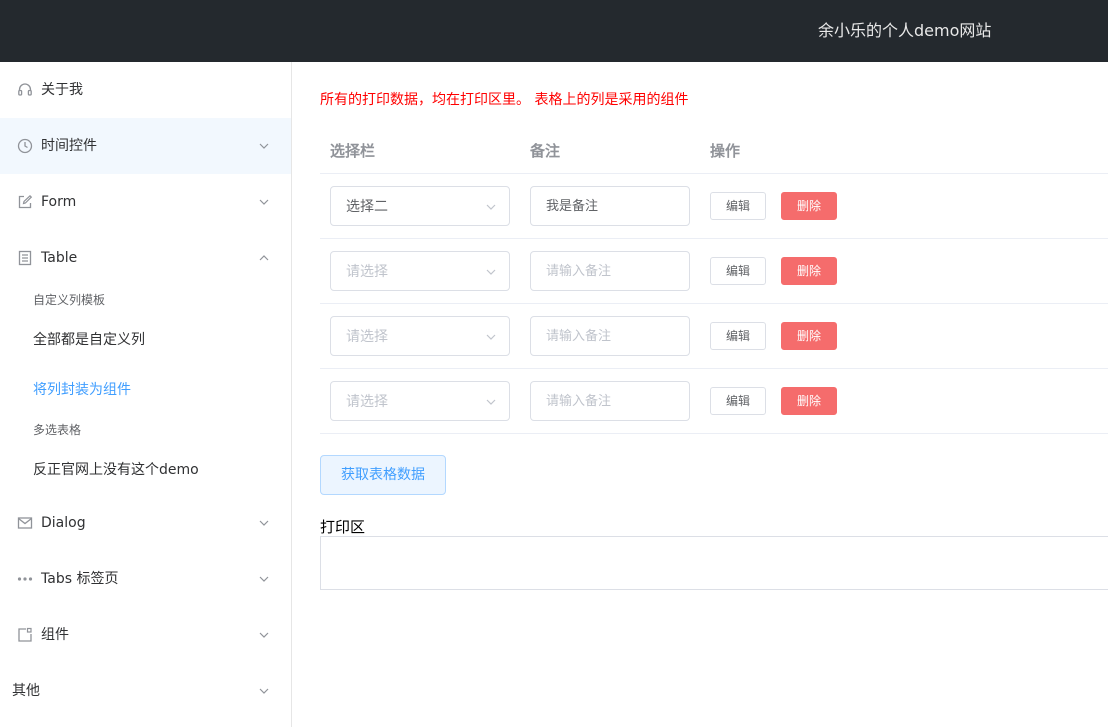 This screenshot has height=727, width=1108. I want to click on sidebar-item-table: Table, so click(145, 258).